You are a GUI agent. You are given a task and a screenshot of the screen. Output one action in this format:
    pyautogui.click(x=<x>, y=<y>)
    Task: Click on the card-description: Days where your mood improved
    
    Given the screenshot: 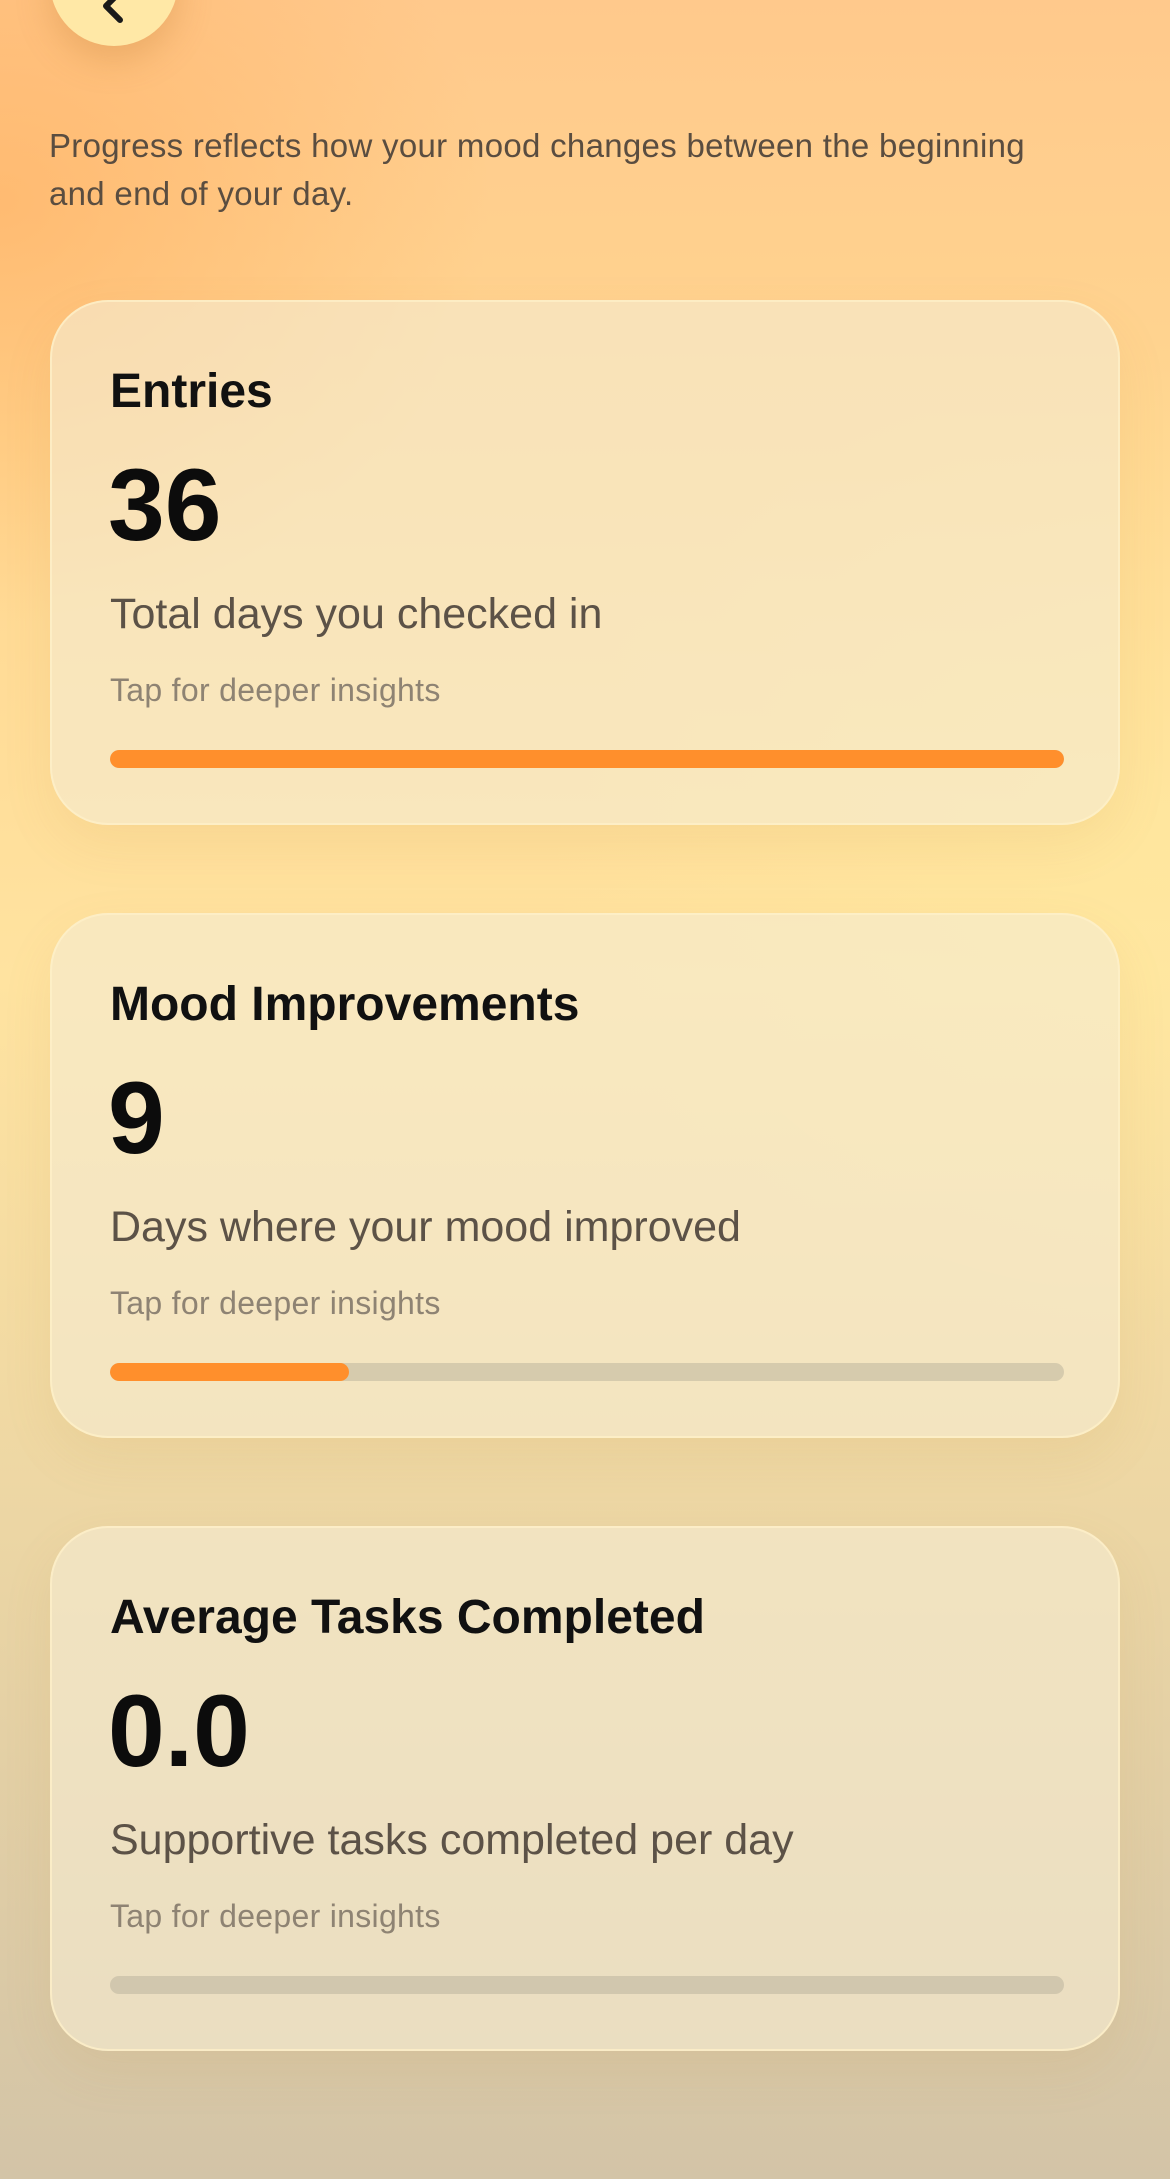 What is the action you would take?
    pyautogui.click(x=425, y=1227)
    